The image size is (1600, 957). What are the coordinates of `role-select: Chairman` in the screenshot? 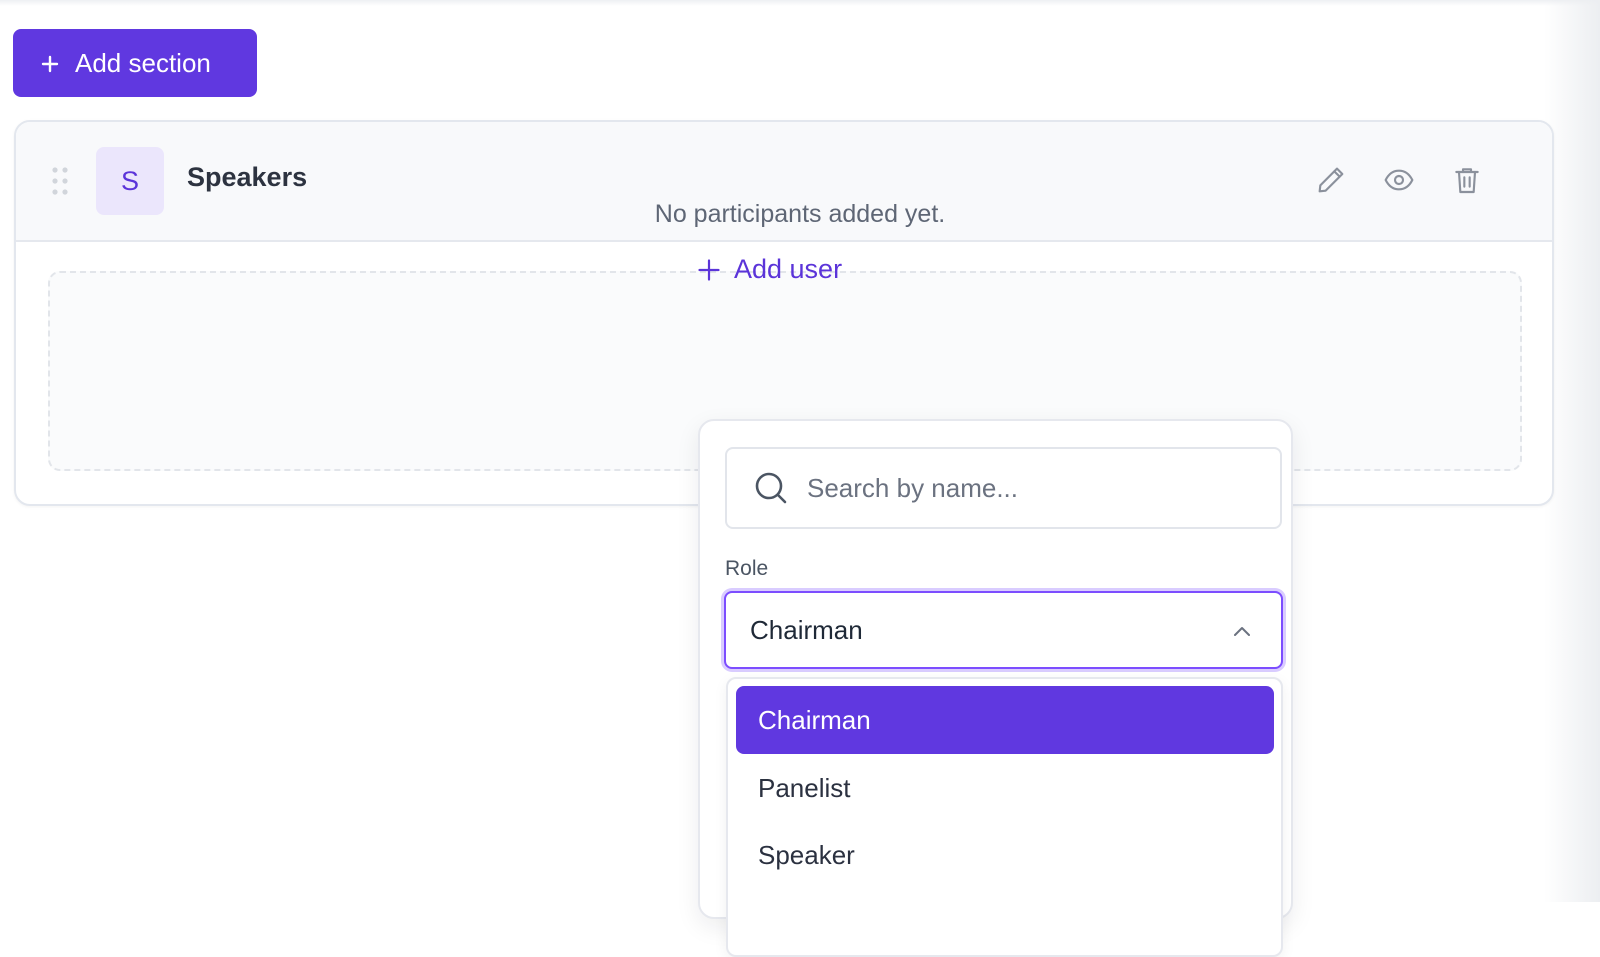 It's located at (1003, 630).